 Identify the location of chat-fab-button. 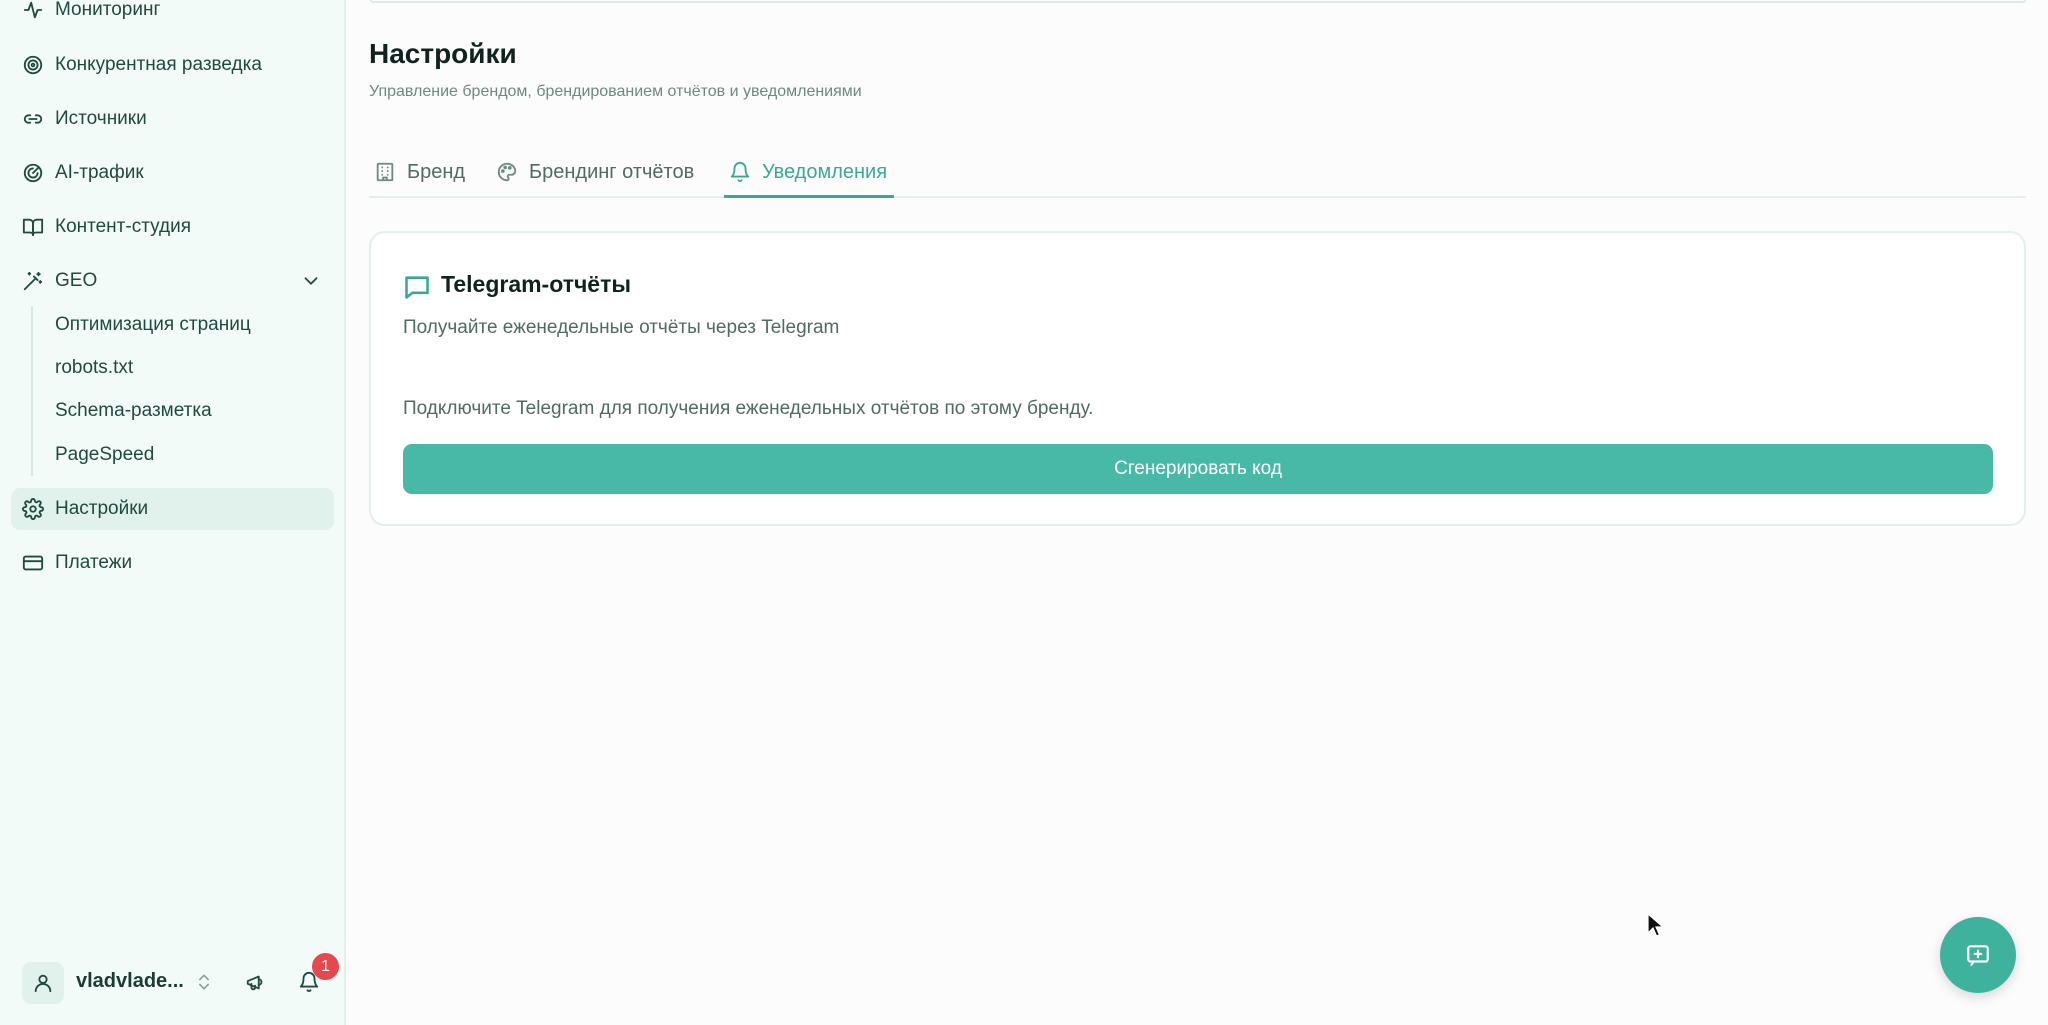
(1978, 955).